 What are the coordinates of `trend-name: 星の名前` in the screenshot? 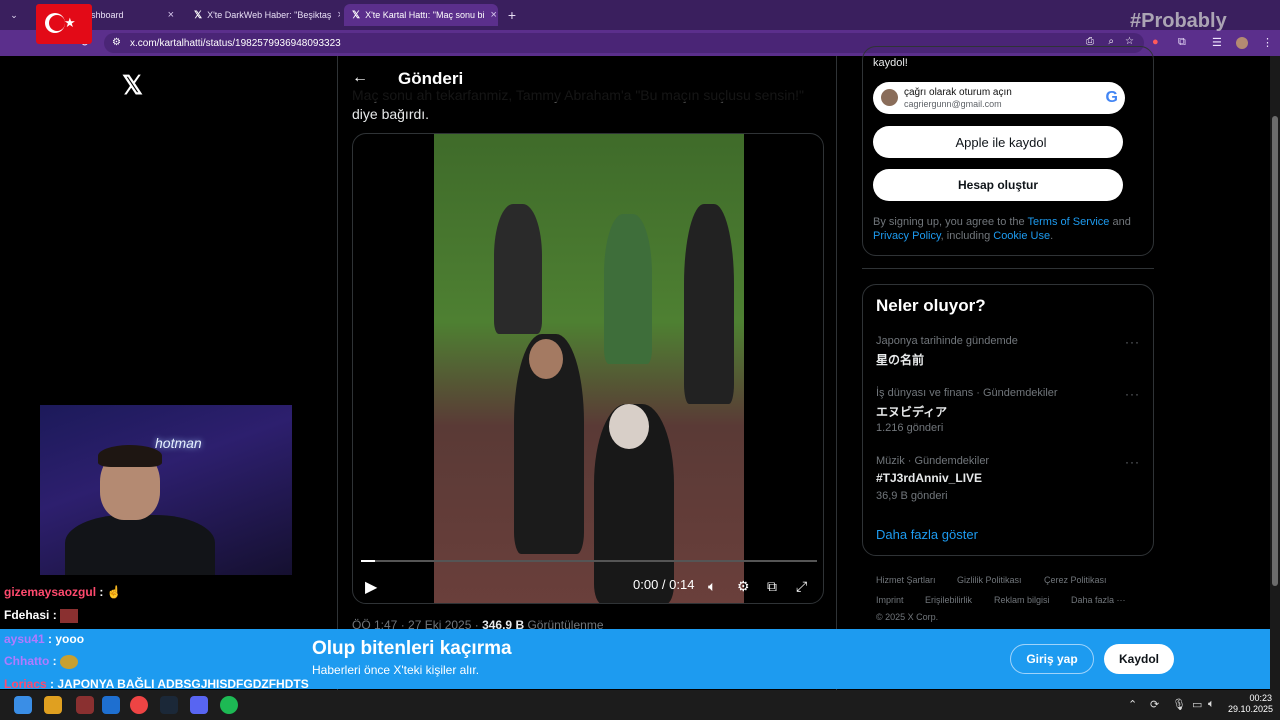 It's located at (900, 359).